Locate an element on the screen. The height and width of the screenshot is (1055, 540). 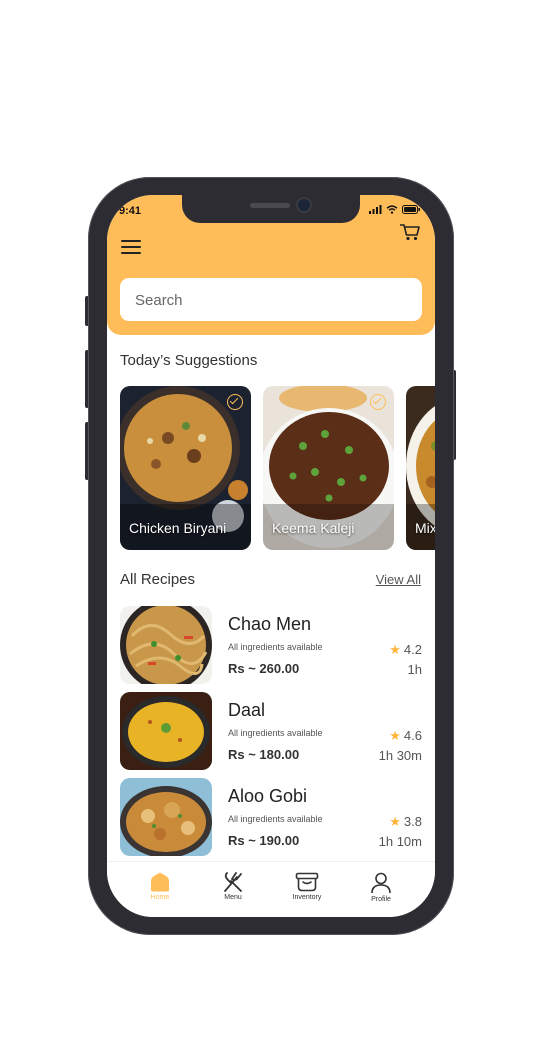
recipe-rating: ★ 3.8 is located at coordinates (405, 822).